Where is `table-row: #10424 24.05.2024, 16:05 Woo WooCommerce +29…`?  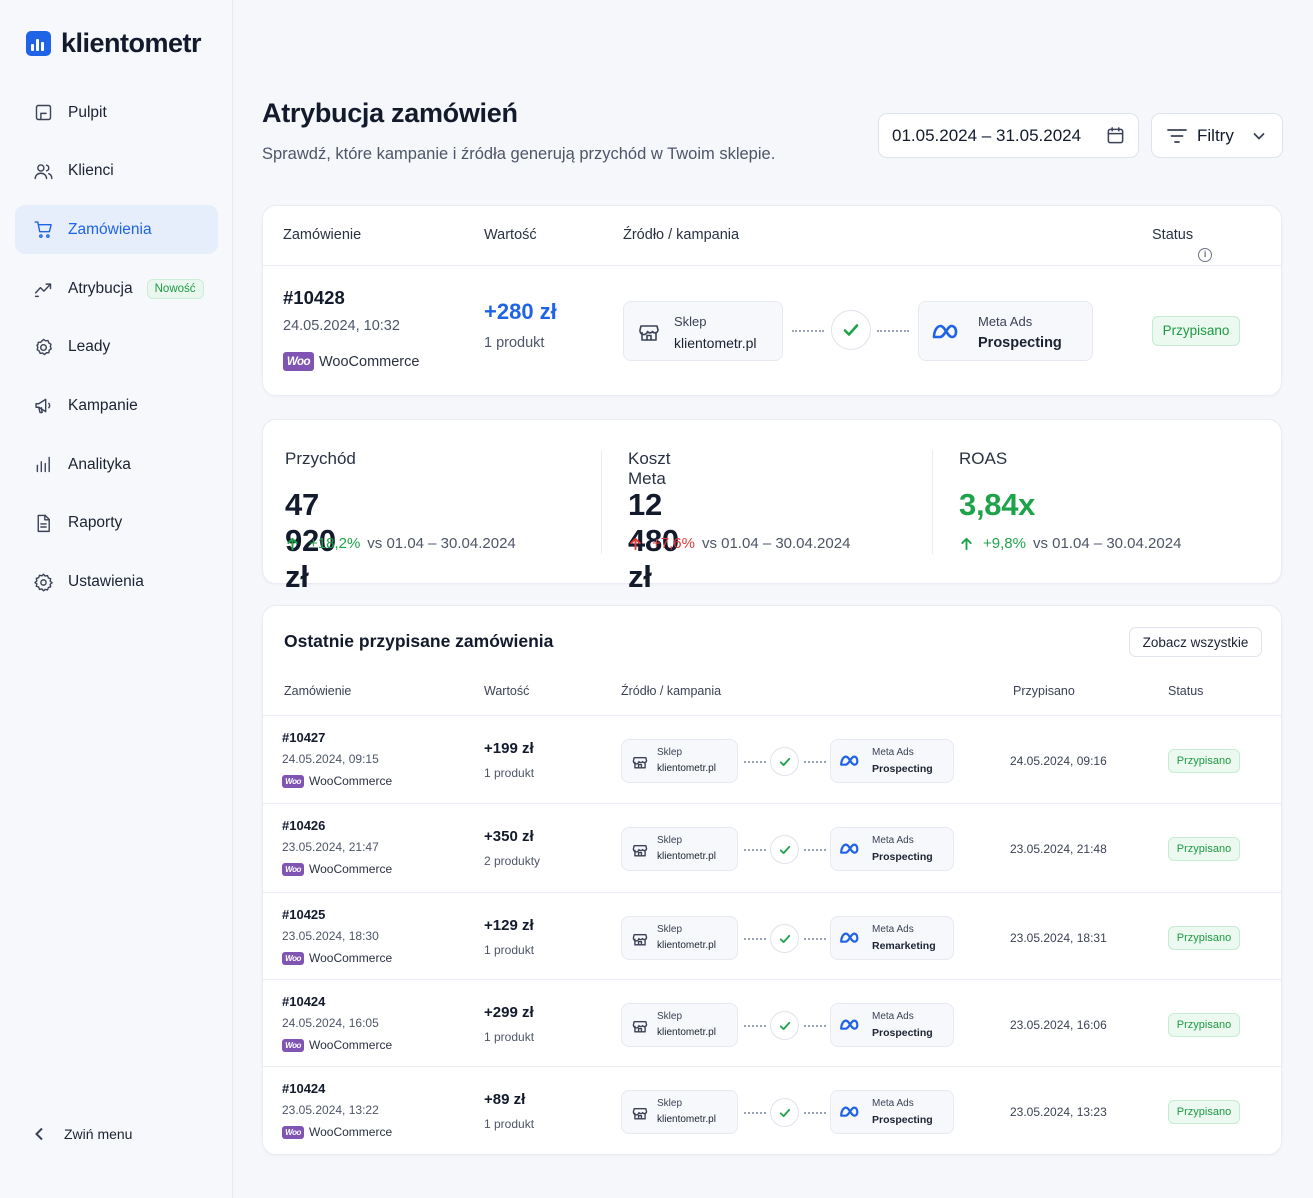
table-row: #10424 24.05.2024, 16:05 Woo WooCommerce +29… is located at coordinates (772, 1022).